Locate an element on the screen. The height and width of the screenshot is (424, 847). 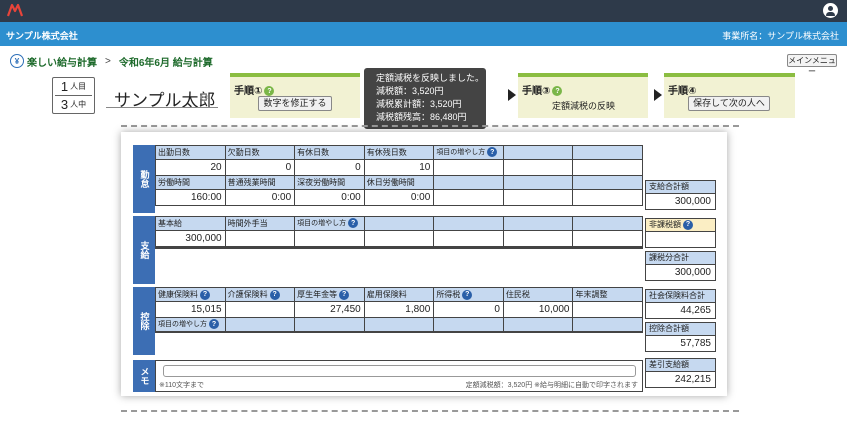
deduction-total-label: 控除合計額 is located at coordinates (680, 329).